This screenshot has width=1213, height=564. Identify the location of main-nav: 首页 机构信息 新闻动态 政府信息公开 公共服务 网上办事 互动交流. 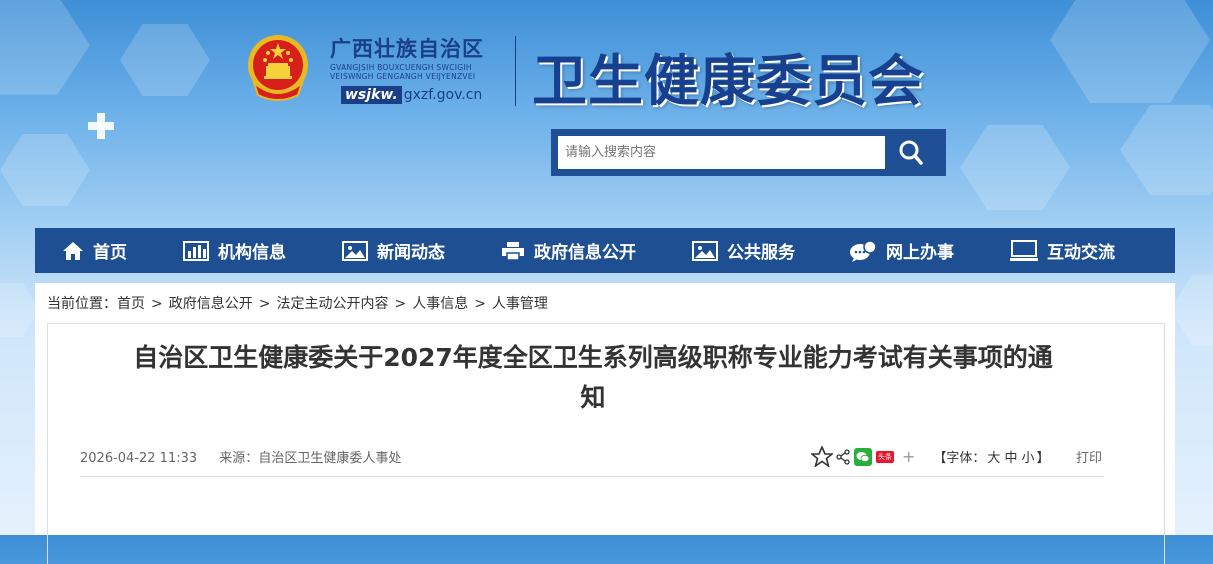
(605, 250).